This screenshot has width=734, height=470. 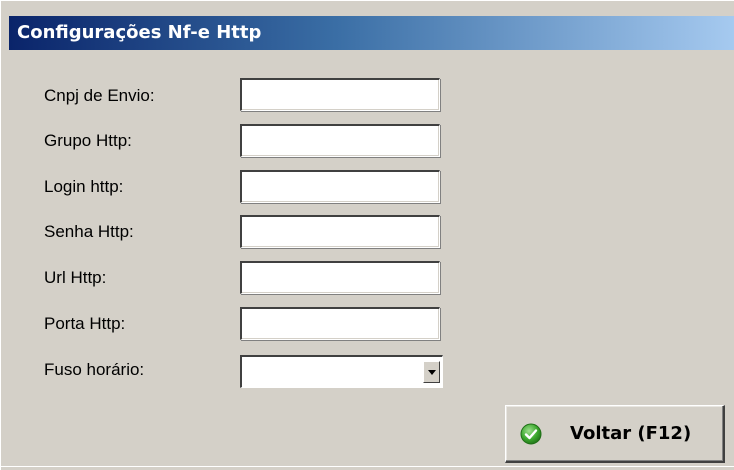 I want to click on voltar-button: Voltar (F12), so click(x=615, y=434).